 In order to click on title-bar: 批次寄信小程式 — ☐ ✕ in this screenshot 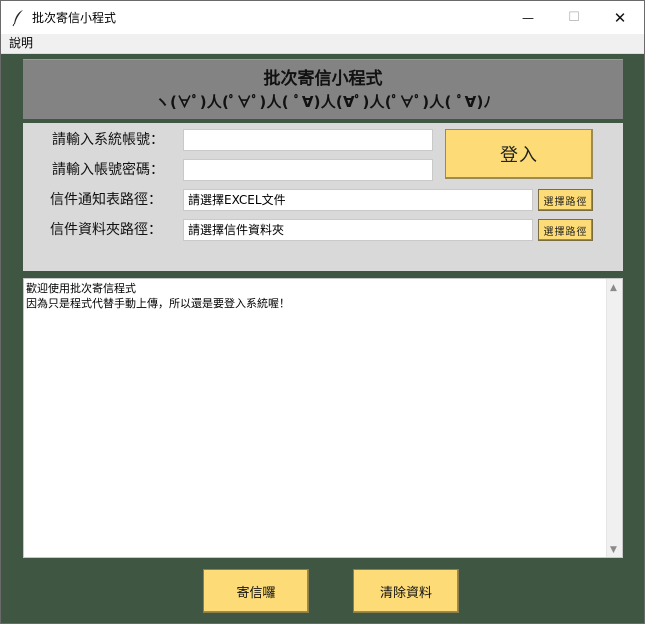, I will do `click(322, 17)`.